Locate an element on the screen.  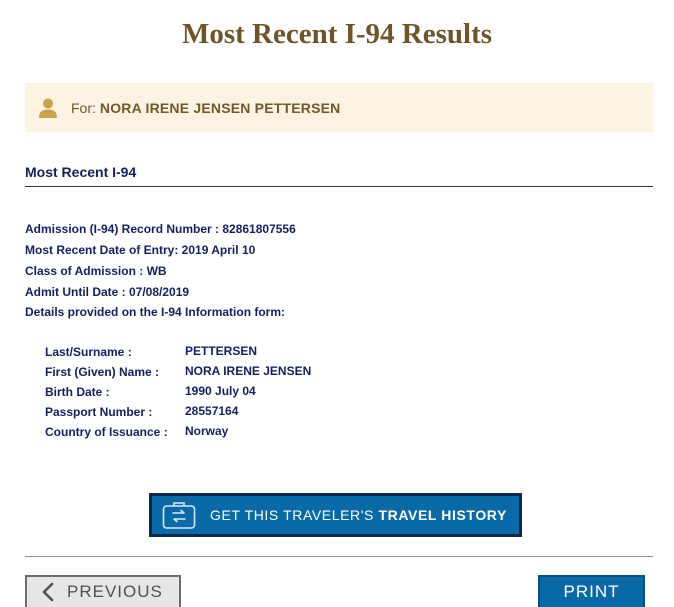
for-label: For: is located at coordinates (83, 107).